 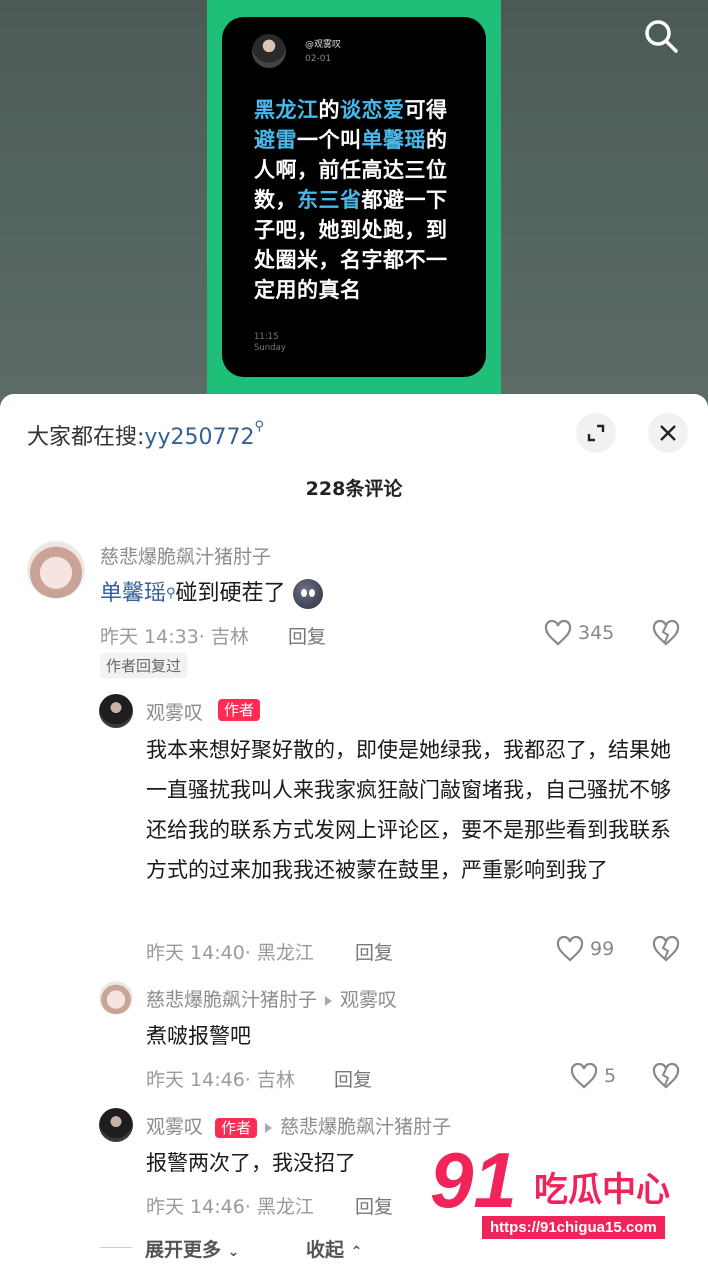 I want to click on comment-username: 慈悲爆脆飙汁猪肘子, so click(x=185, y=555).